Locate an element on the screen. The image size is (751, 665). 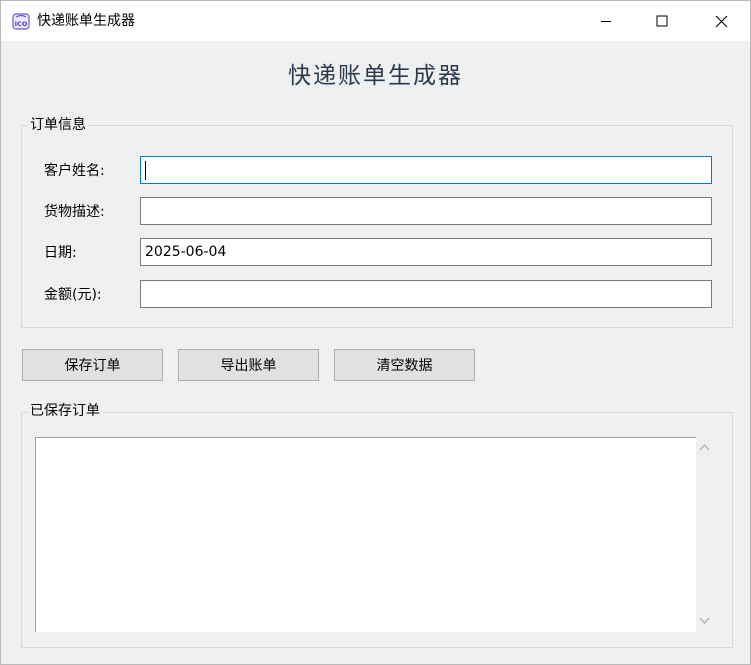
title-bar: ICO 快递账单生成器 is located at coordinates (375, 21).